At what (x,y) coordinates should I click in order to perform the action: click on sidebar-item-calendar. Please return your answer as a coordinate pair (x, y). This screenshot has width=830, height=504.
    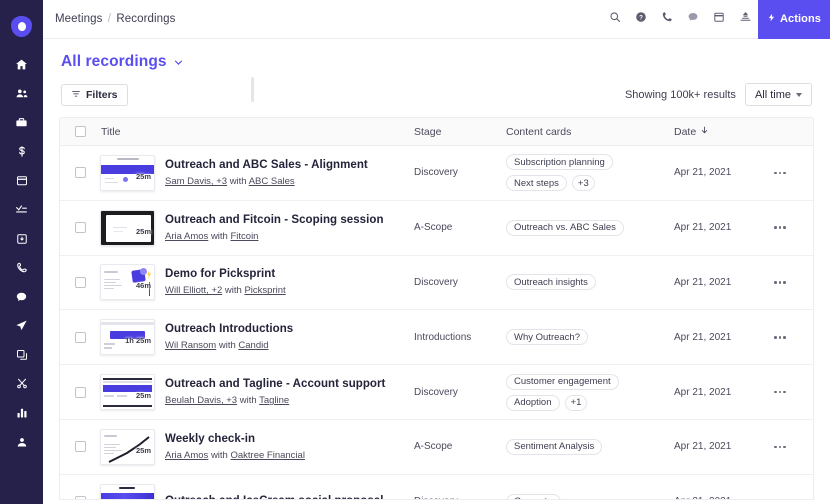
    Looking at the image, I should click on (21, 180).